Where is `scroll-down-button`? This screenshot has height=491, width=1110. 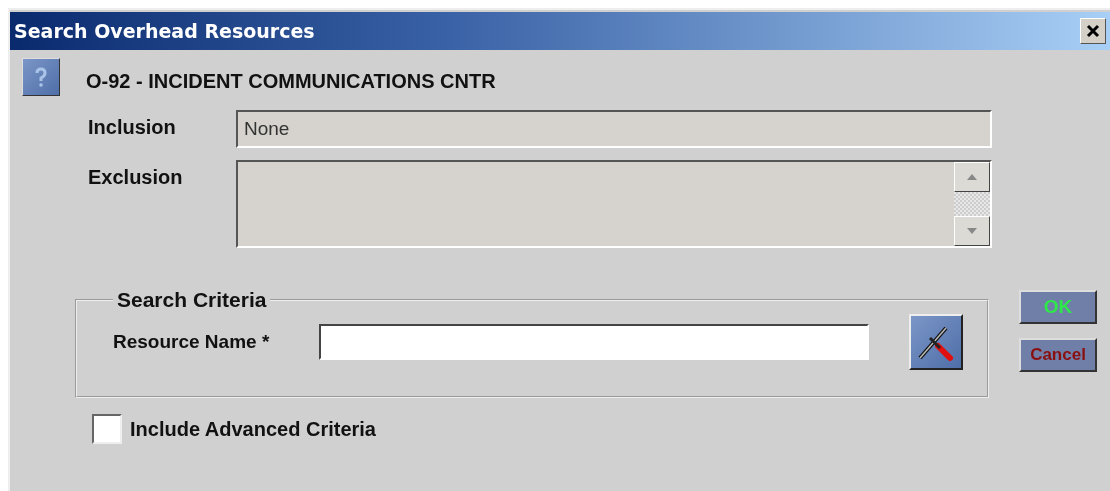 scroll-down-button is located at coordinates (972, 231).